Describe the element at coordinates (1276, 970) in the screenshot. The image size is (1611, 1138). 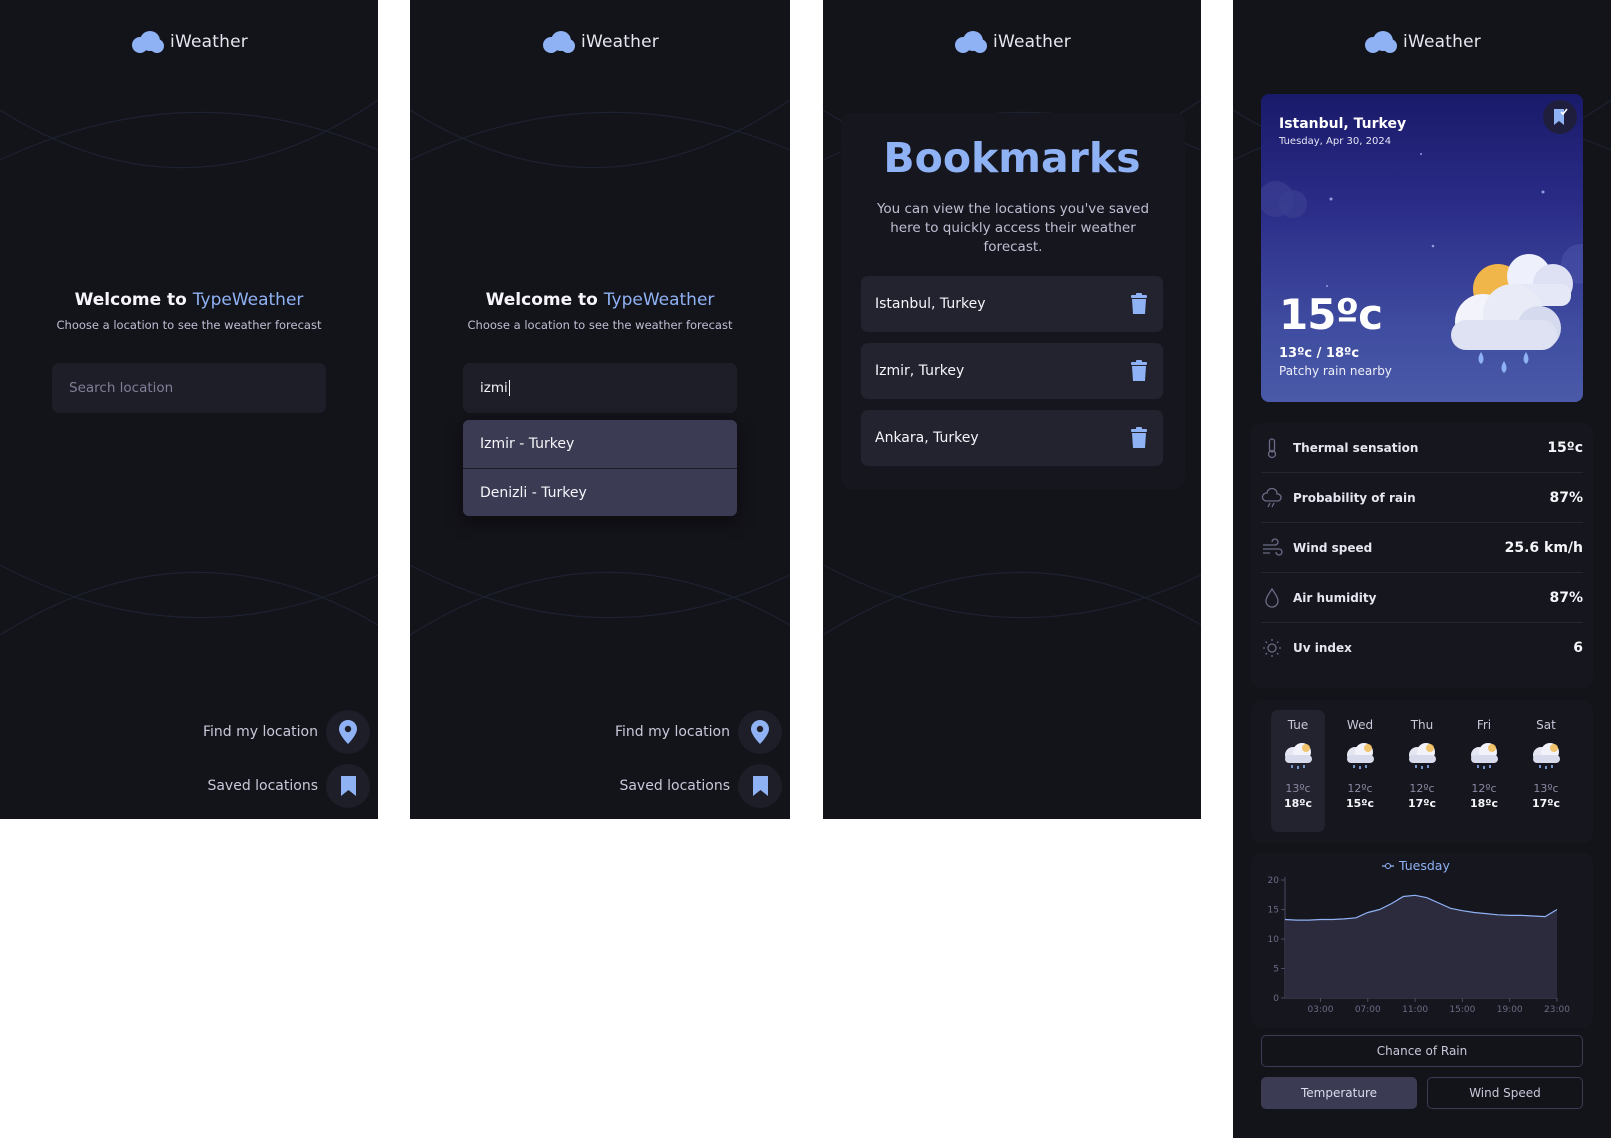
I see `y-tick-label: 5` at that location.